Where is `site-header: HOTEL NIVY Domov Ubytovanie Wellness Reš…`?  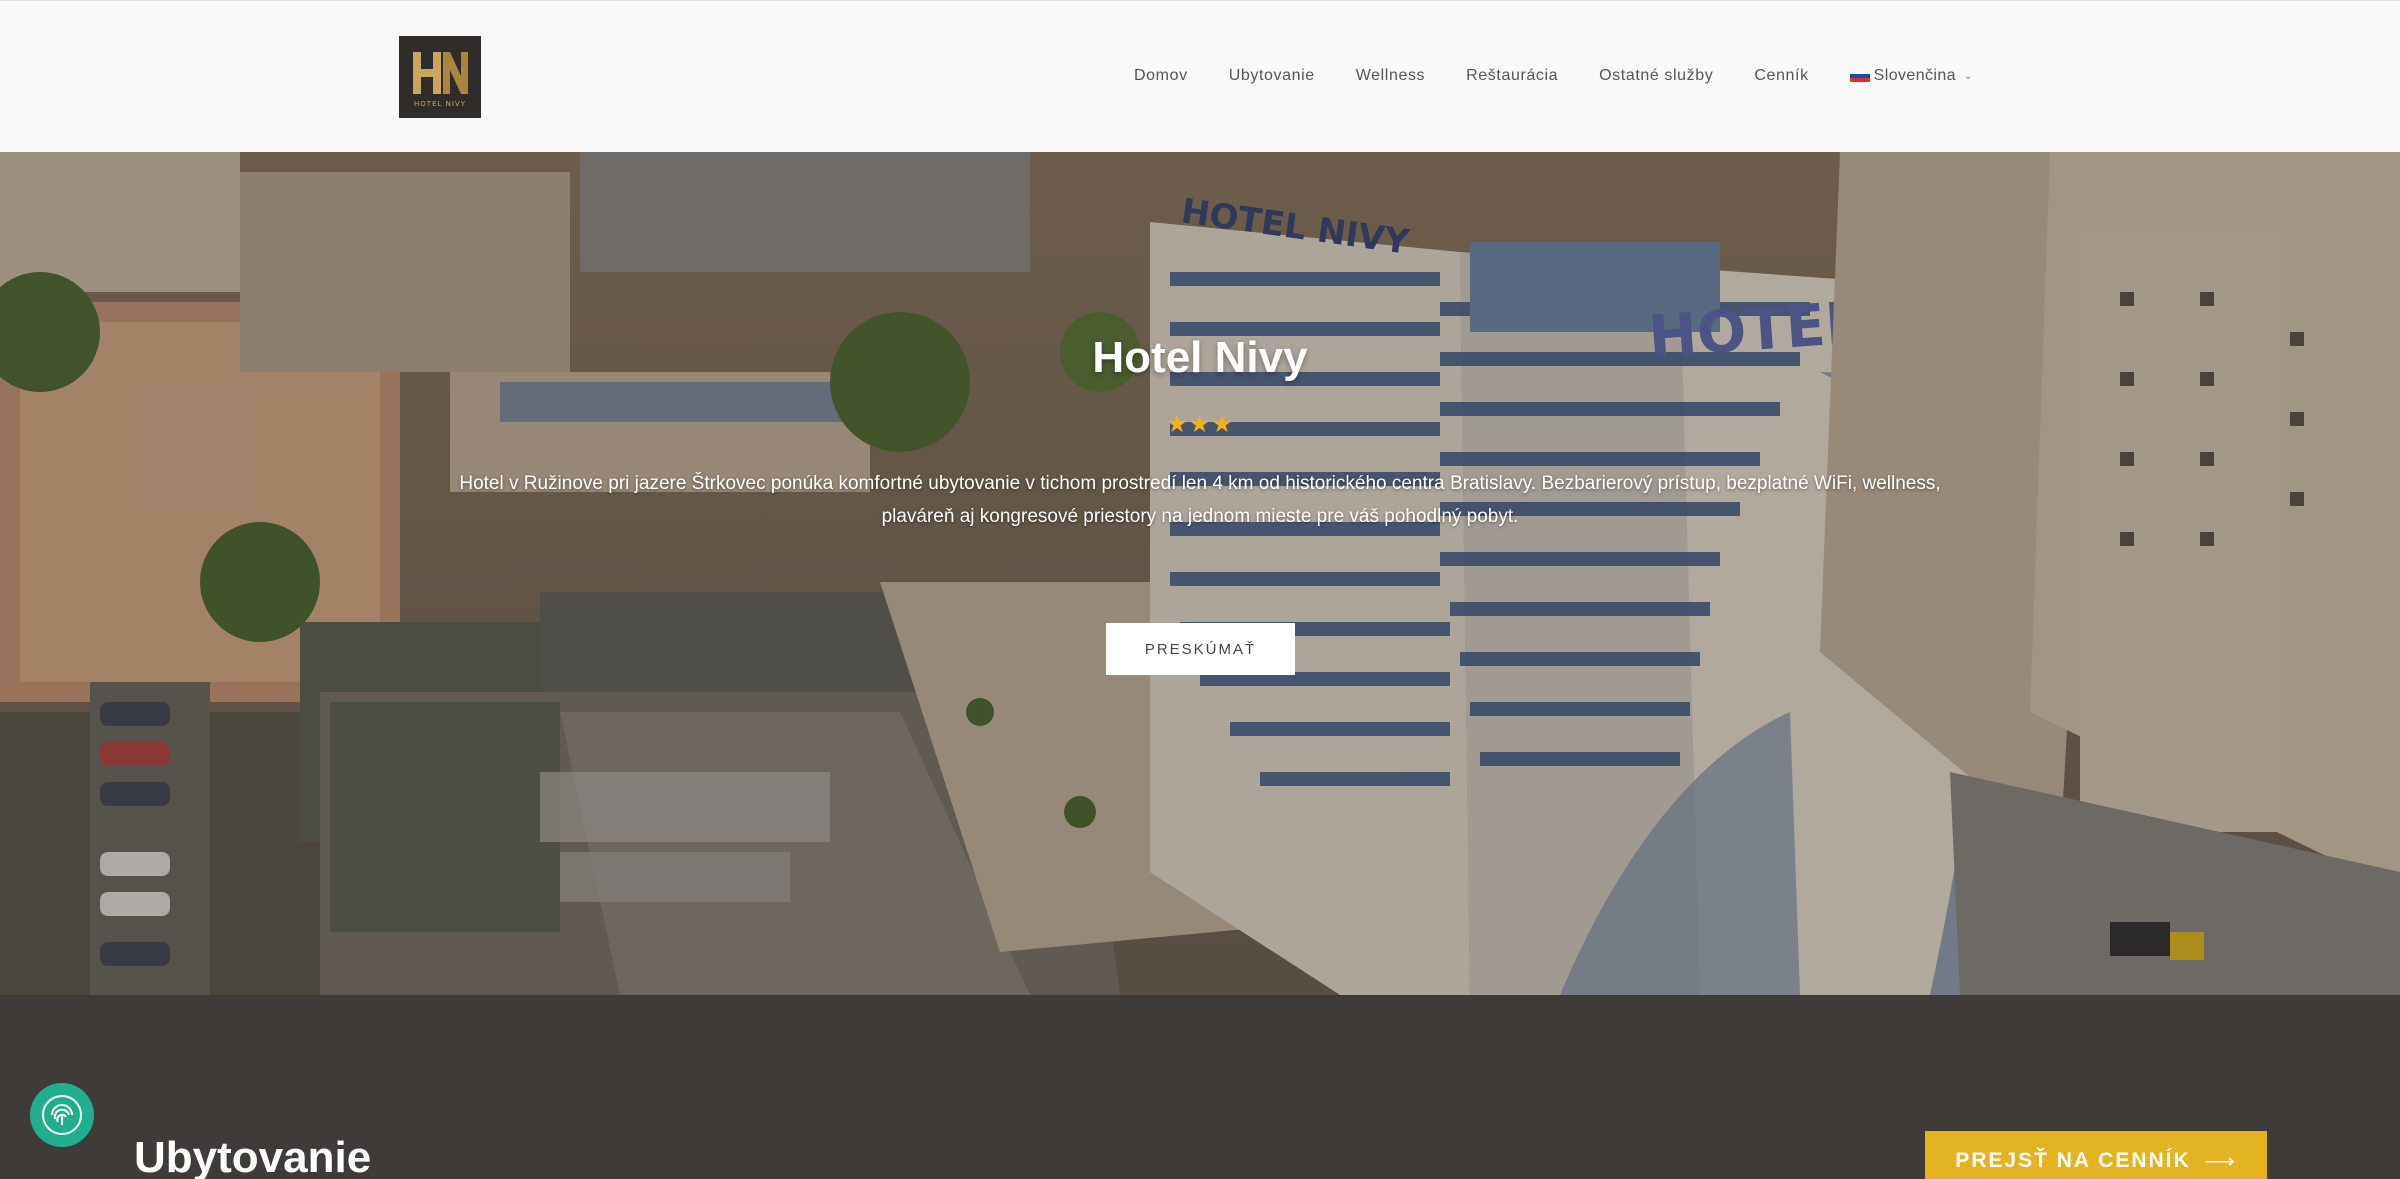 site-header: HOTEL NIVY Domov Ubytovanie Wellness Reš… is located at coordinates (1200, 76).